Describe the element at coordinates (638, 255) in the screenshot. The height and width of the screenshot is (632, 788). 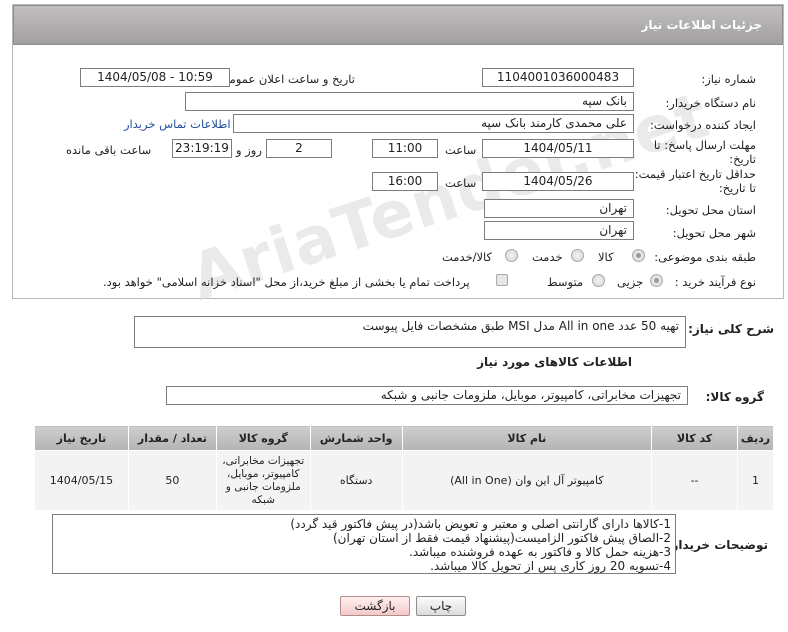
I see `category-radio-goods` at that location.